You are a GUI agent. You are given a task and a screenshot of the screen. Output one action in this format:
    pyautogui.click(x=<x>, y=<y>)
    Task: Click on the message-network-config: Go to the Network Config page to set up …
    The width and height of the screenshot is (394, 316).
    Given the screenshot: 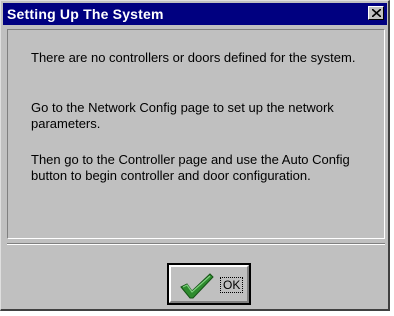 What is the action you would take?
    pyautogui.click(x=182, y=115)
    